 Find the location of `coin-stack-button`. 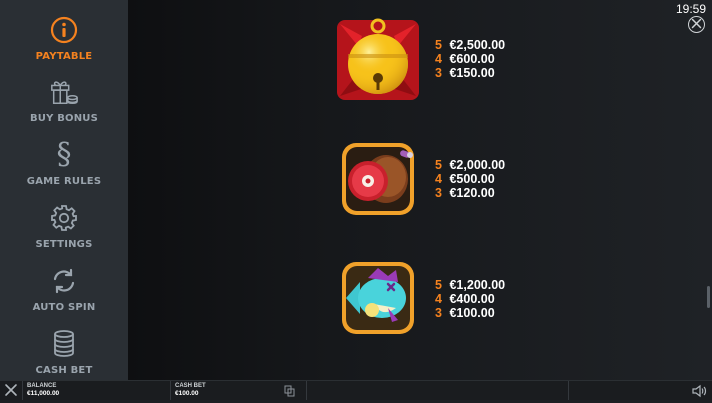

coin-stack-button is located at coordinates (289, 390).